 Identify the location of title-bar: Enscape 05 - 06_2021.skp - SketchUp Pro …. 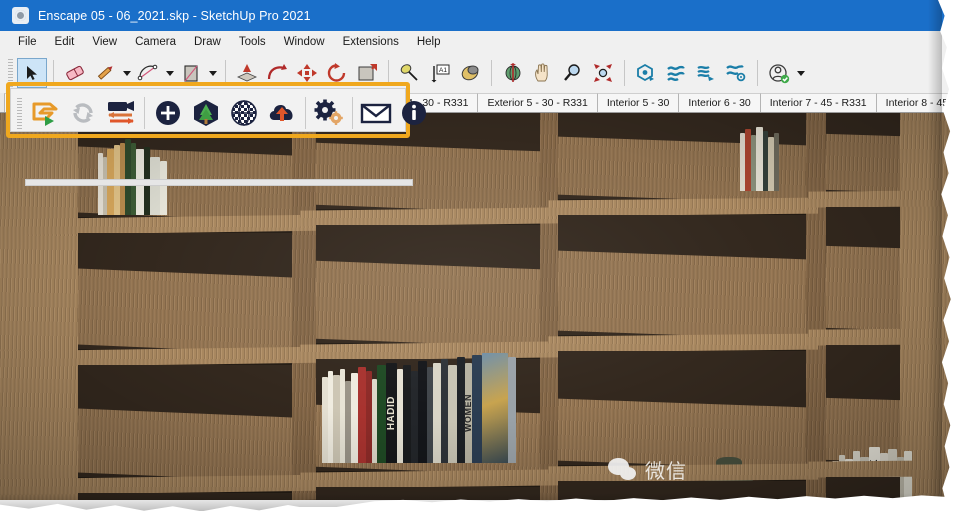
(476, 15).